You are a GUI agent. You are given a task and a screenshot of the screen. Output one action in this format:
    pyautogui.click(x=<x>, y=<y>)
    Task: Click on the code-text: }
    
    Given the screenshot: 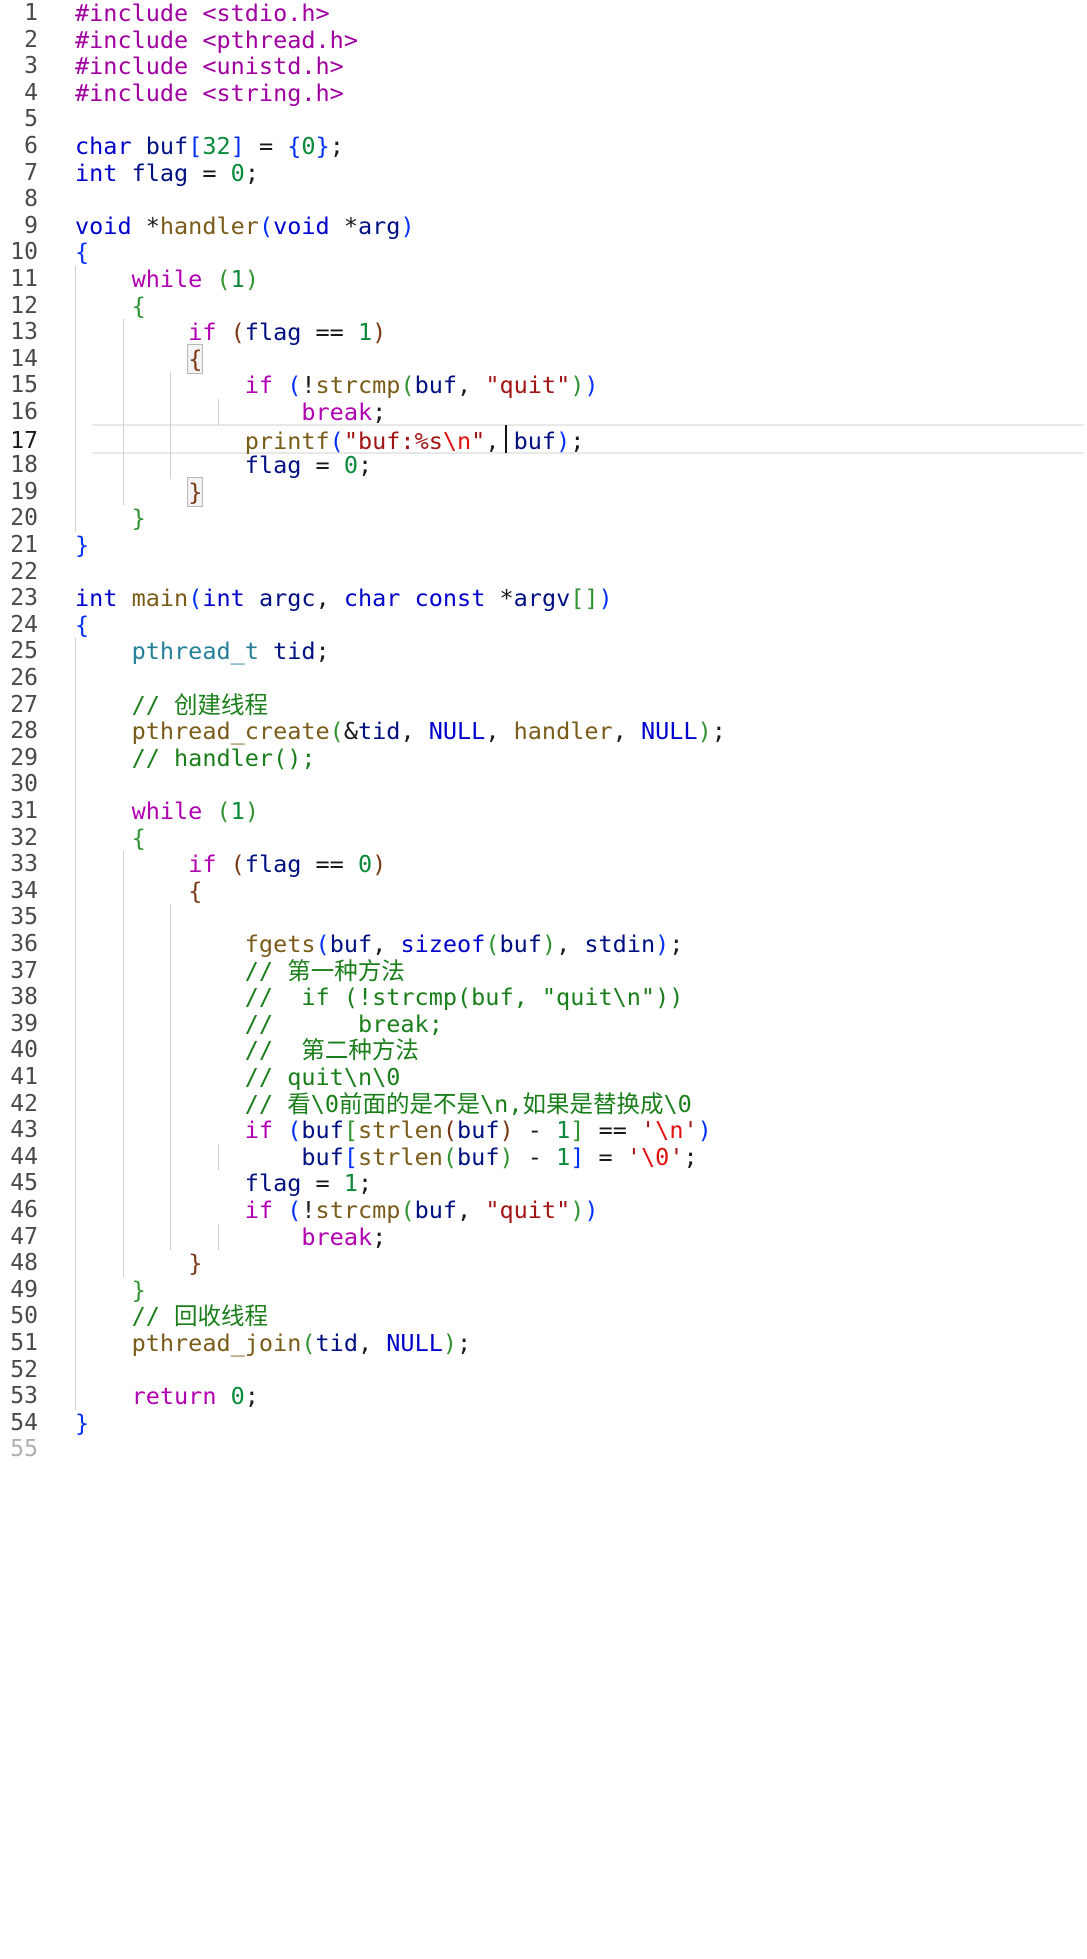 What is the action you would take?
    pyautogui.click(x=82, y=545)
    